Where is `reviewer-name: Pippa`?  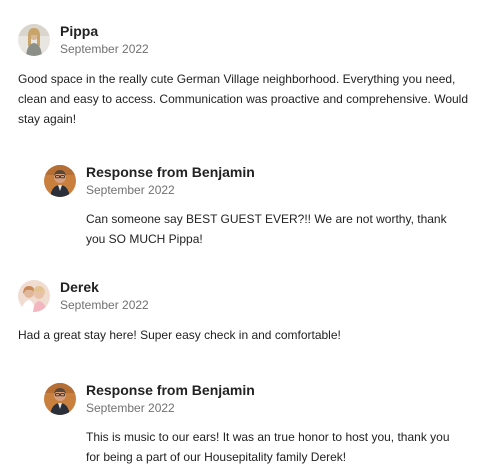
reviewer-name: Pippa is located at coordinates (79, 31).